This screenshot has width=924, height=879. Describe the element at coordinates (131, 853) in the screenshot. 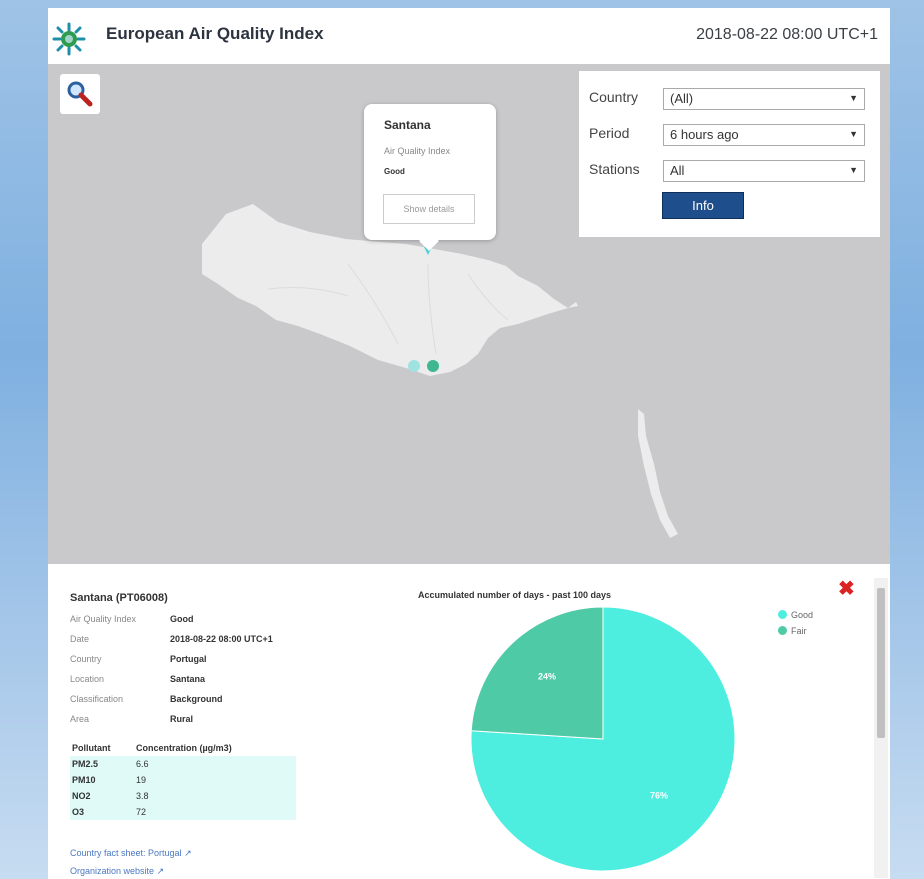

I see `country-fact-sheet-link: Country fact sheet: Portugal ↗` at that location.